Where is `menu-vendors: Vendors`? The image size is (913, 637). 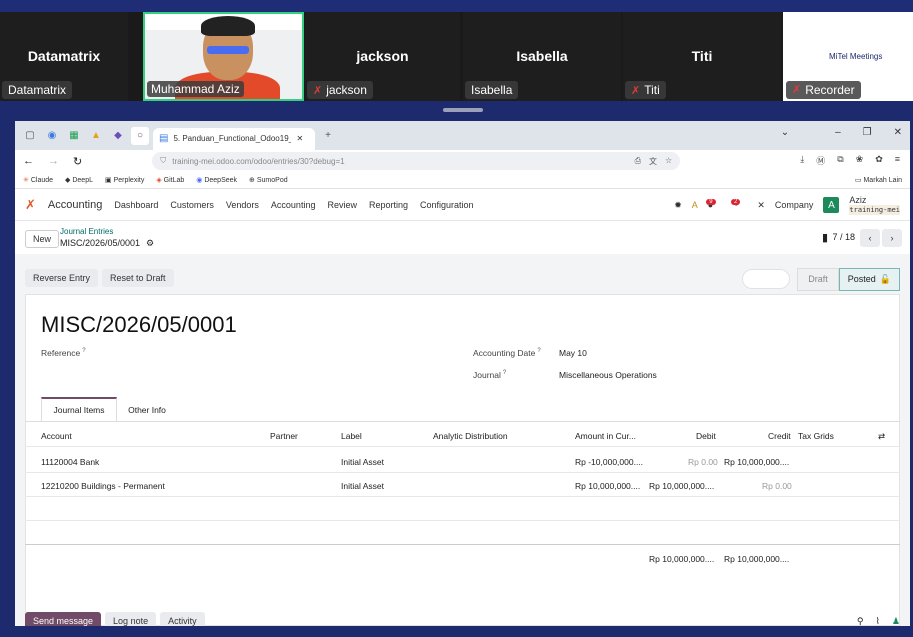 menu-vendors: Vendors is located at coordinates (242, 205).